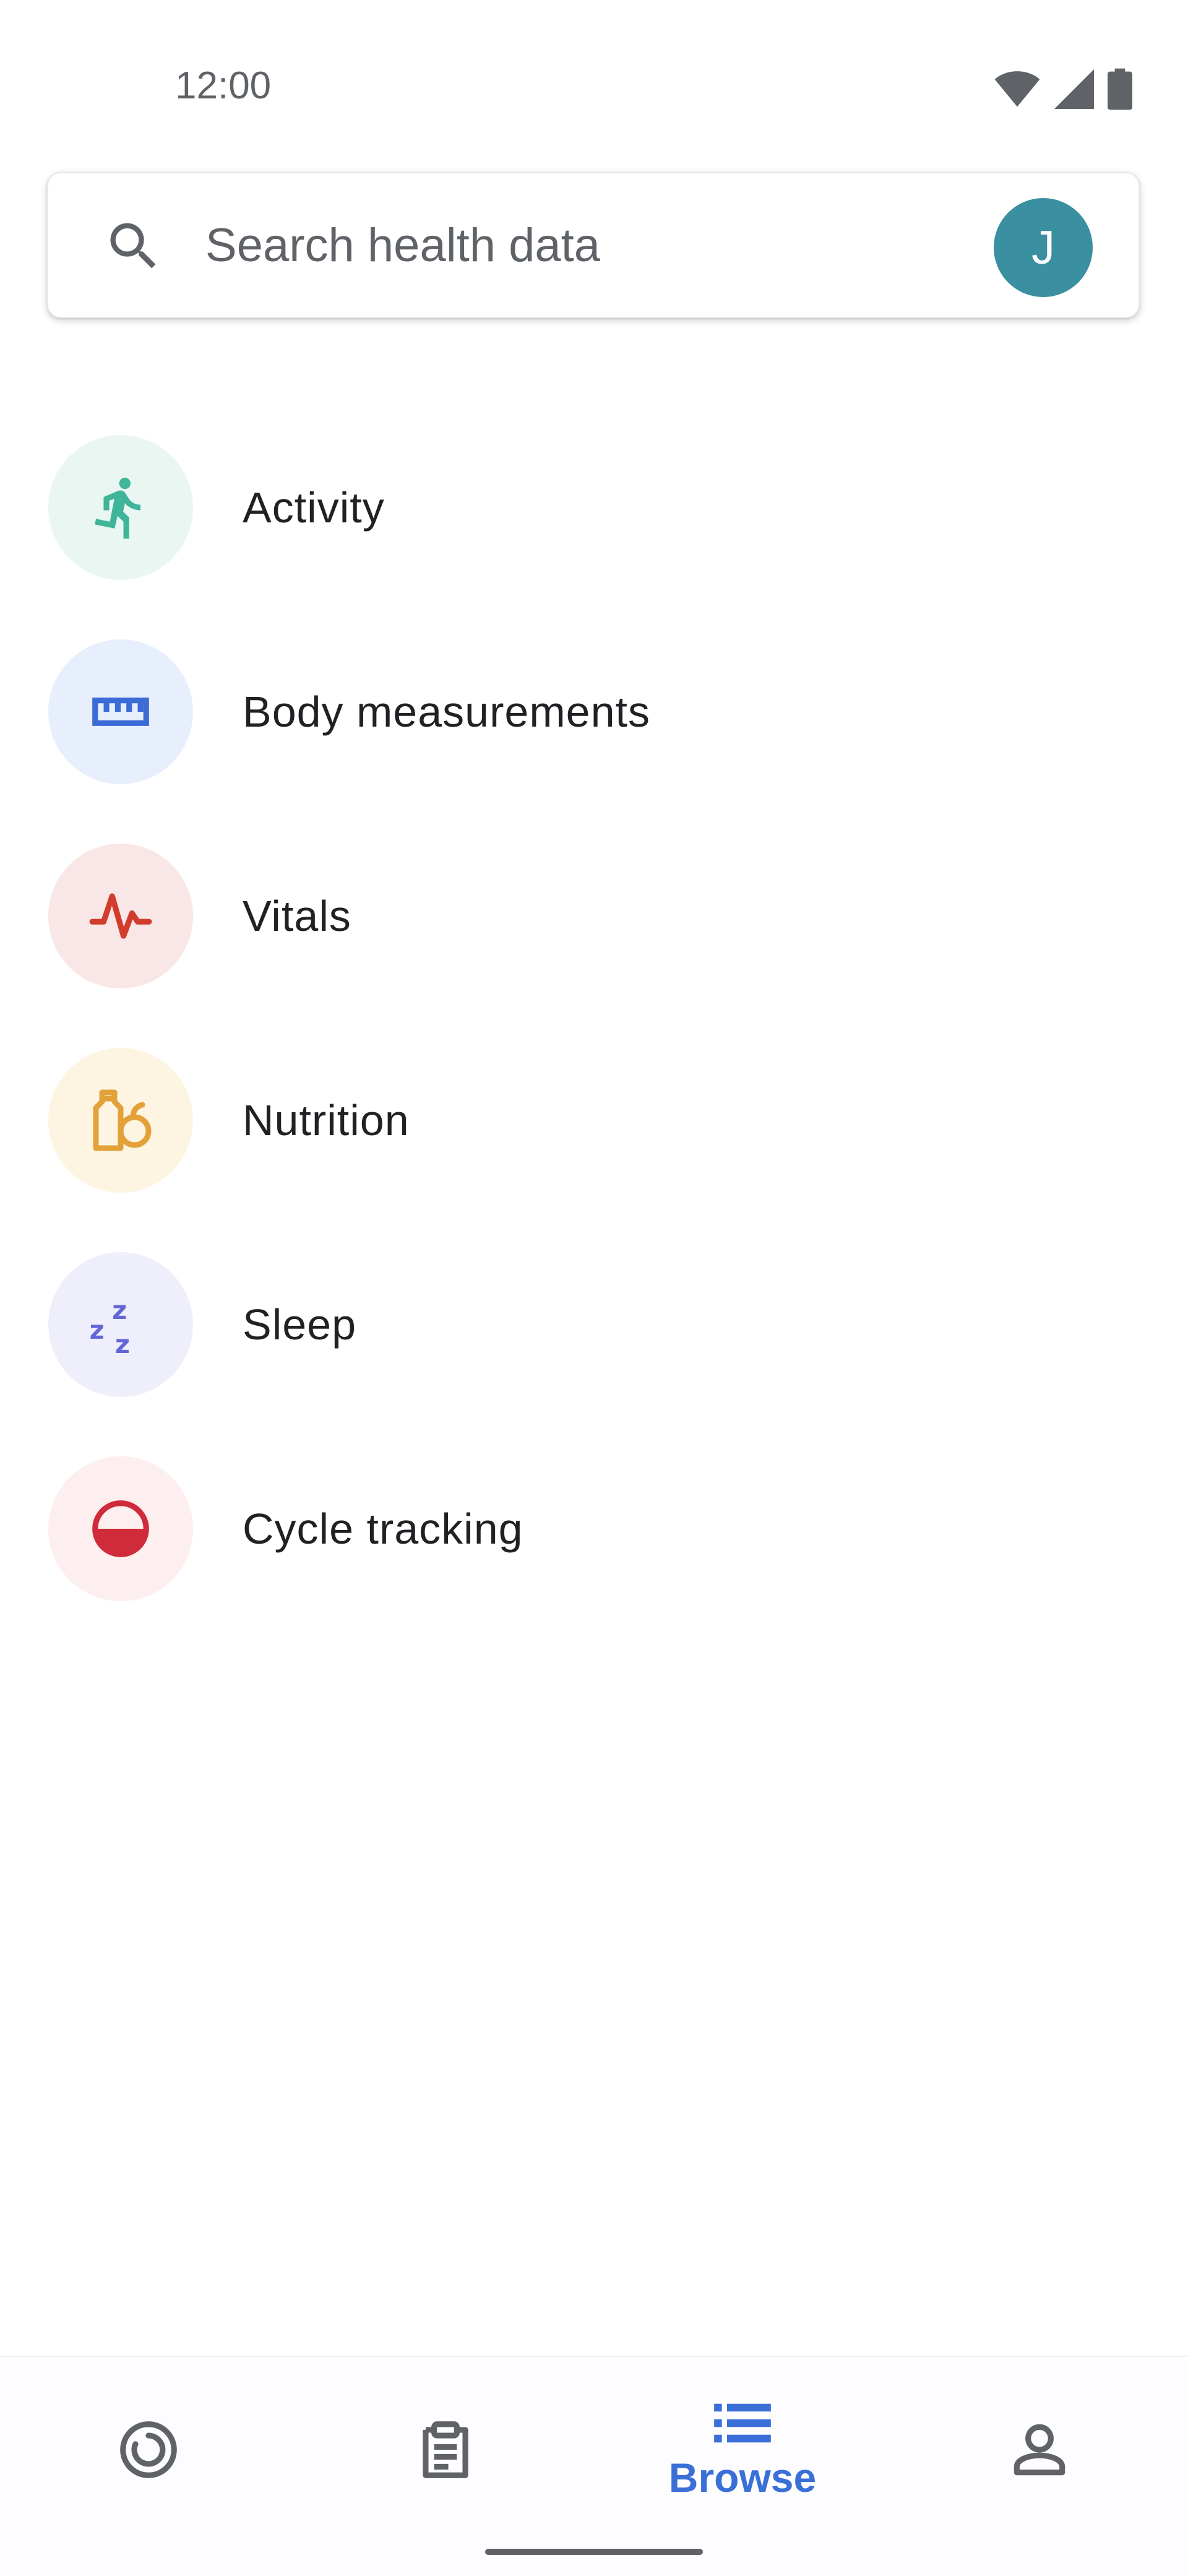  Describe the element at coordinates (120, 507) in the screenshot. I see `running-person-icon` at that location.